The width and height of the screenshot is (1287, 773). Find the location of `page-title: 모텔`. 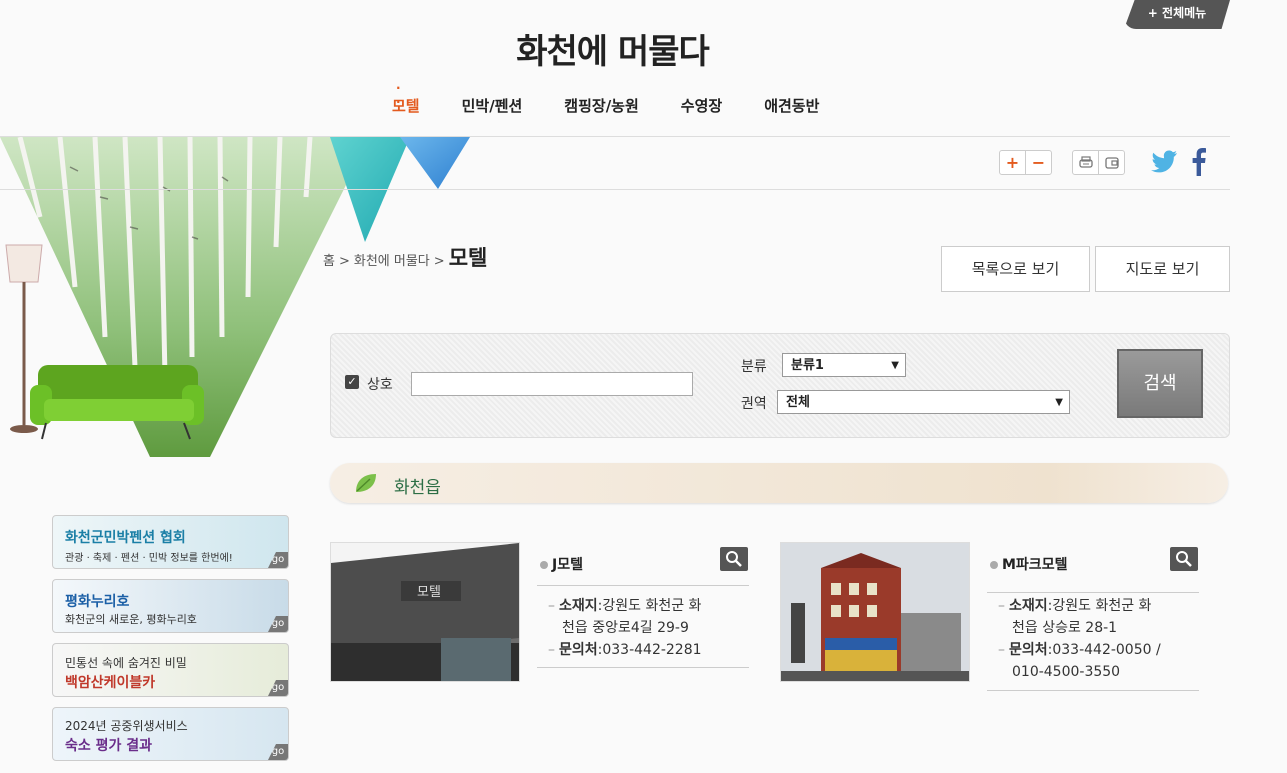

page-title: 모텔 is located at coordinates (468, 258).